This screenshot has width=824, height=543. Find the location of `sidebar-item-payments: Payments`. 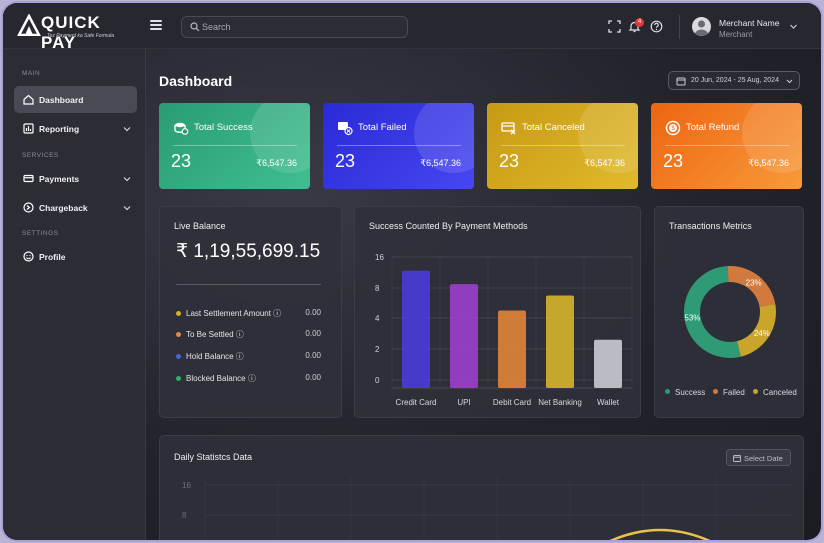

sidebar-item-payments: Payments is located at coordinates (75, 178).